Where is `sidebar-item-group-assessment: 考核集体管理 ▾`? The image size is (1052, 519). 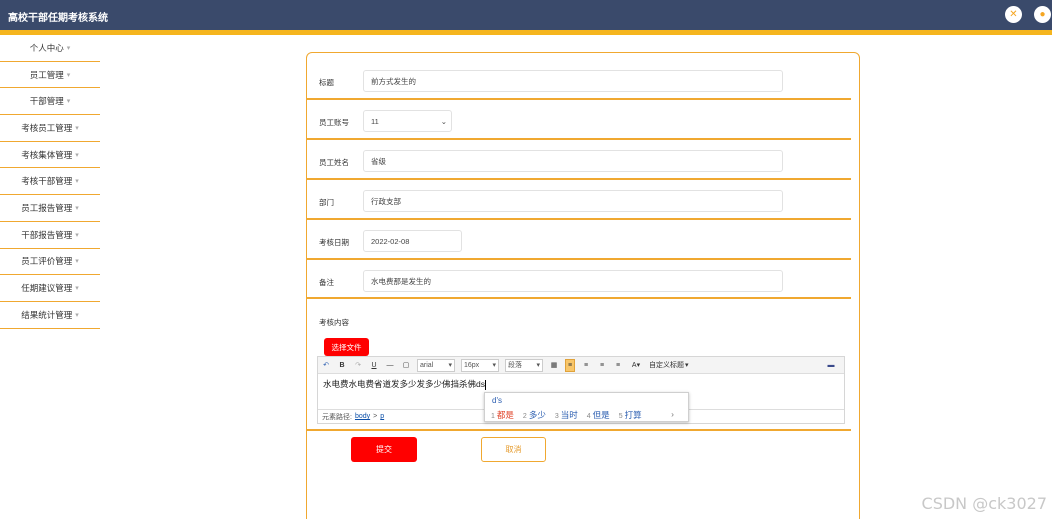 sidebar-item-group-assessment: 考核集体管理 ▾ is located at coordinates (50, 155).